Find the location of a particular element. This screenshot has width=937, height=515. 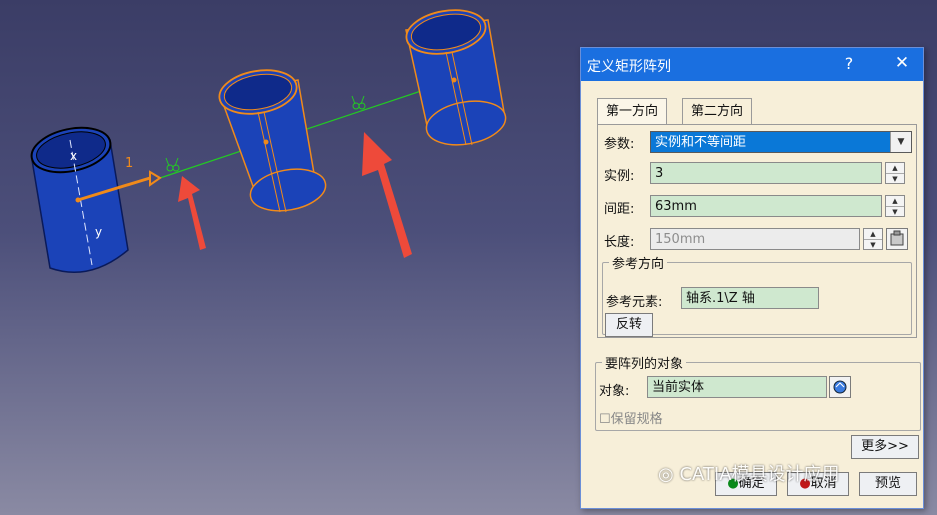

spacing-label: 间距: is located at coordinates (619, 209).